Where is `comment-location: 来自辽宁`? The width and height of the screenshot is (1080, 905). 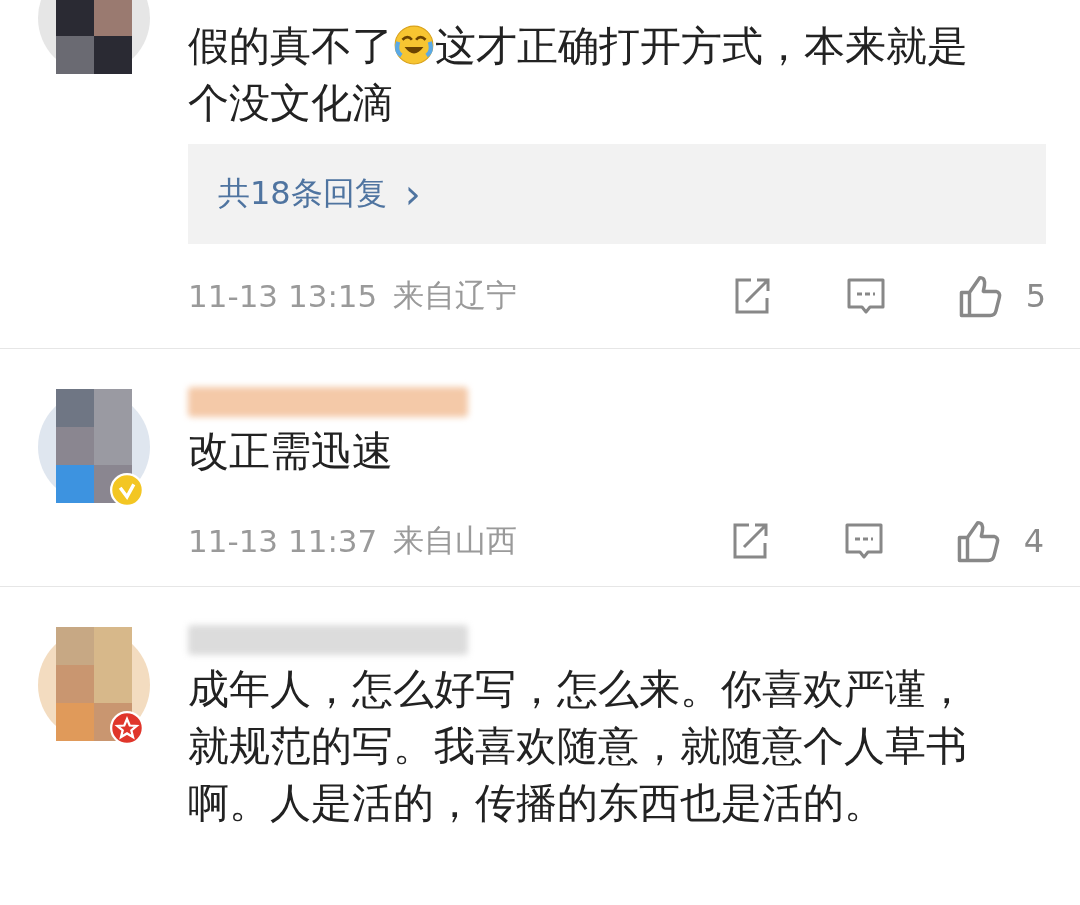 comment-location: 来自辽宁 is located at coordinates (455, 295).